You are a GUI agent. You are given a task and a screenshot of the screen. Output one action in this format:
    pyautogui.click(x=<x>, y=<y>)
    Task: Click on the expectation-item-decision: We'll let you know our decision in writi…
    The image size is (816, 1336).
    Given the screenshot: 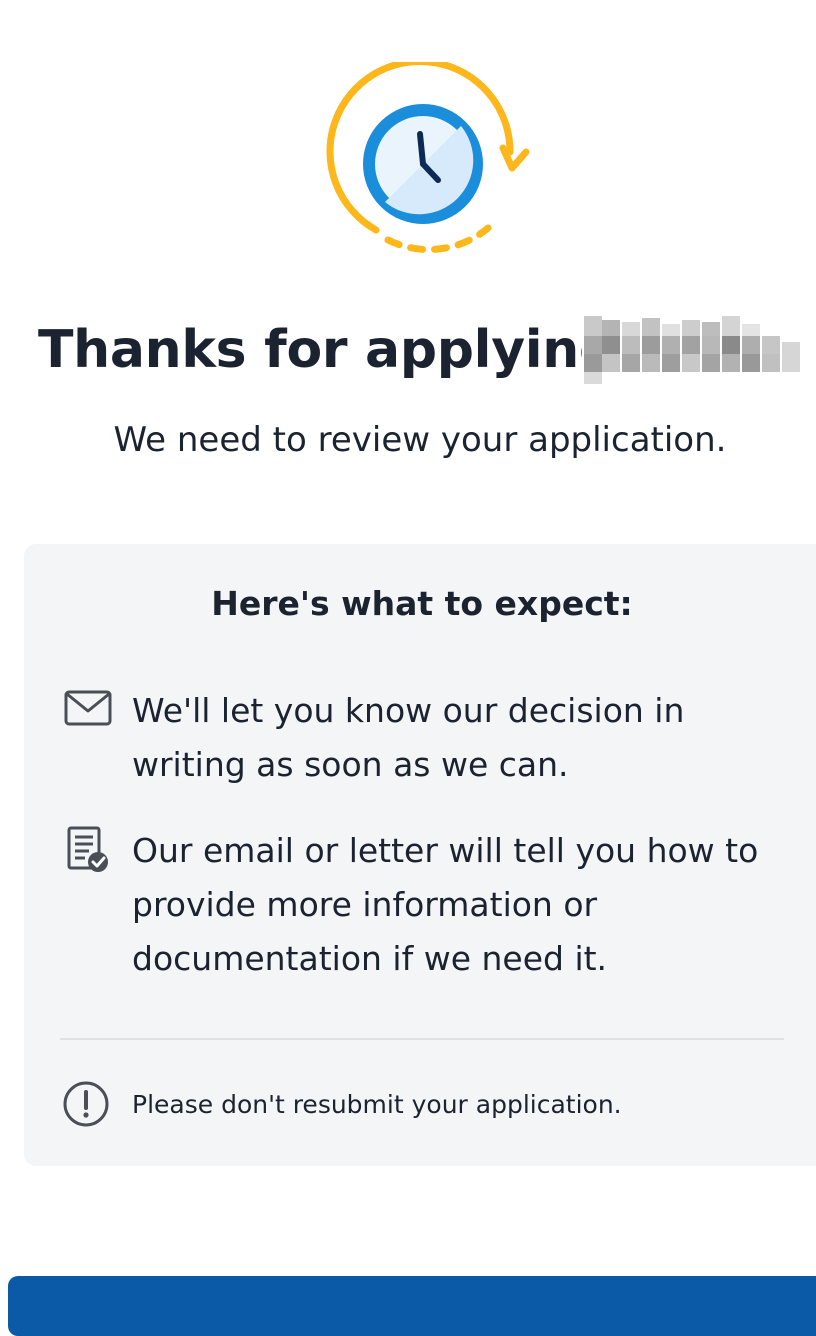 What is the action you would take?
    pyautogui.click(x=416, y=738)
    